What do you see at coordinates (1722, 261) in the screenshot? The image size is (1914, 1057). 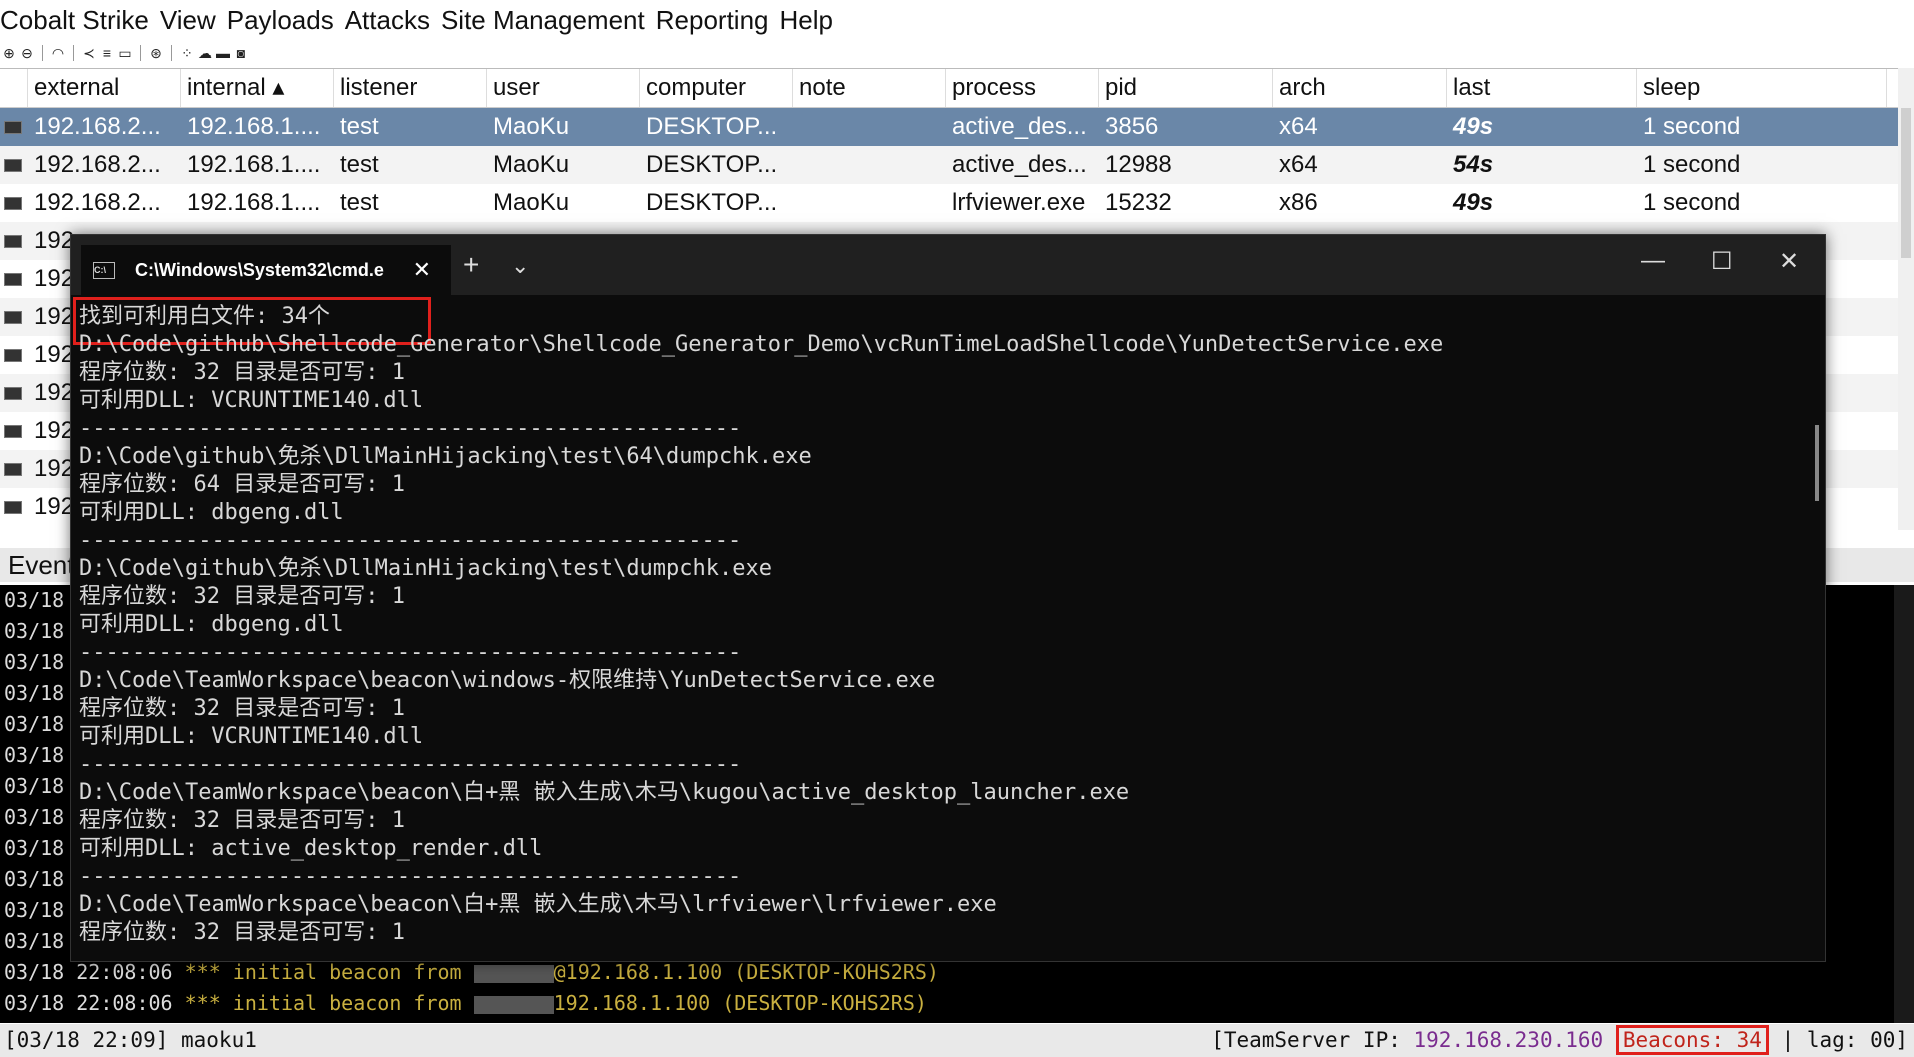 I see `maximize-icon: ☐` at bounding box center [1722, 261].